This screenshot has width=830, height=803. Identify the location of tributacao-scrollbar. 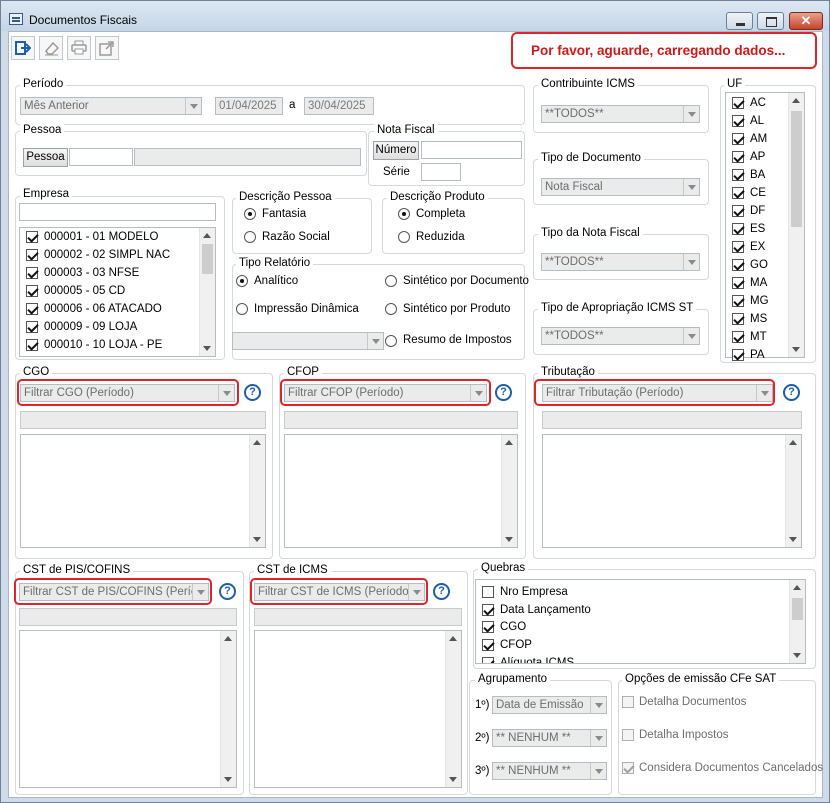
(793, 491).